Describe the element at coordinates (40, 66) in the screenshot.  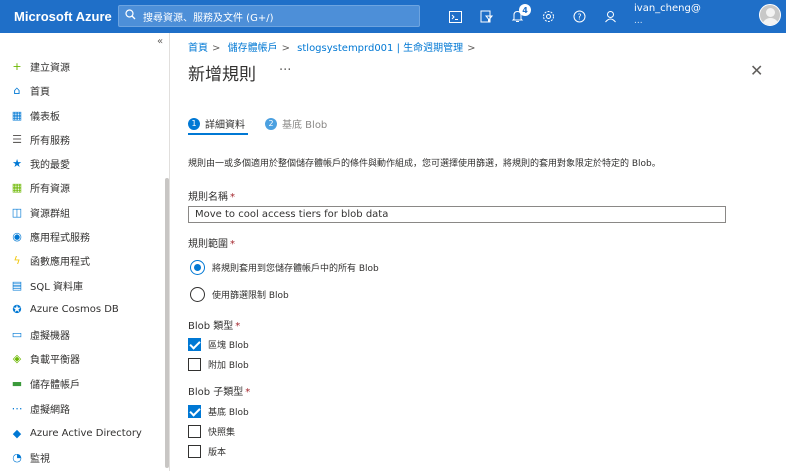
I see `sidebar-item-plus: + 建立資源` at that location.